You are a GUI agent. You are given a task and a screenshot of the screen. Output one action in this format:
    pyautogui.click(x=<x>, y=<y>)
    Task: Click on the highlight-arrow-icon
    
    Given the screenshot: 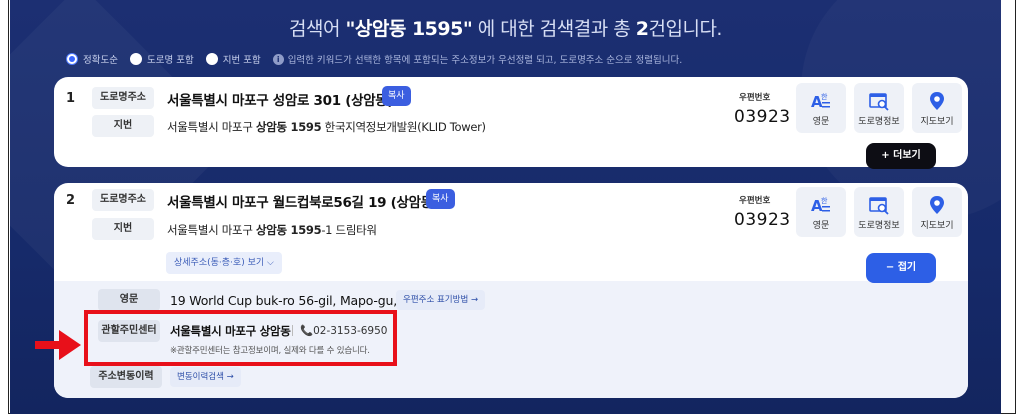 What is the action you would take?
    pyautogui.click(x=58, y=345)
    